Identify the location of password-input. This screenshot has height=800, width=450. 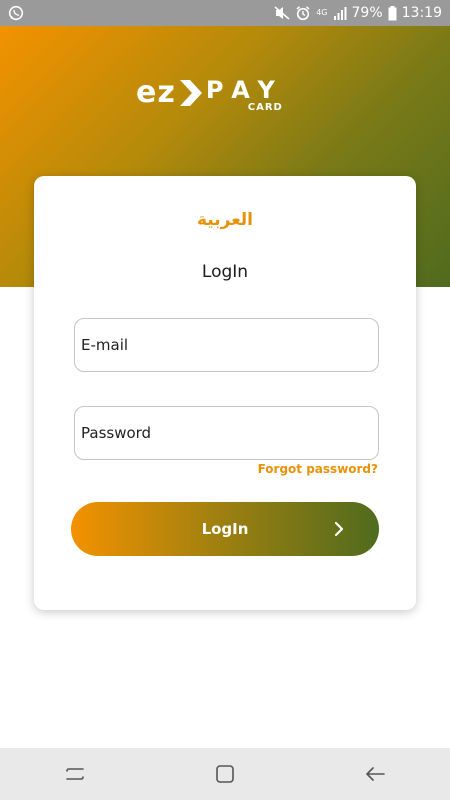
(229, 433).